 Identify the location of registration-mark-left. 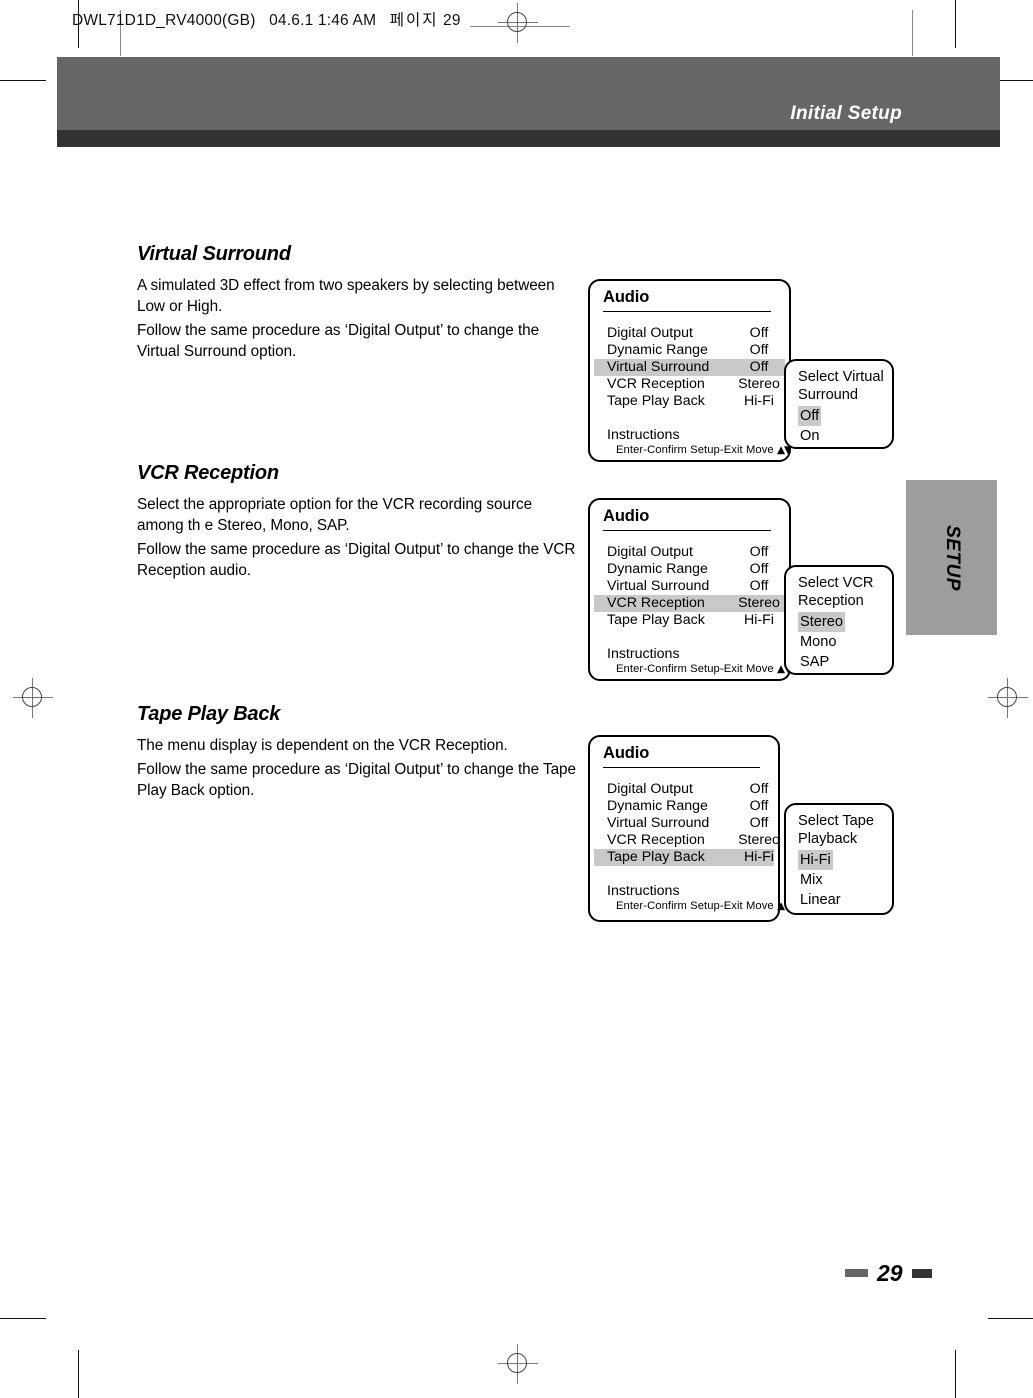
(33, 698).